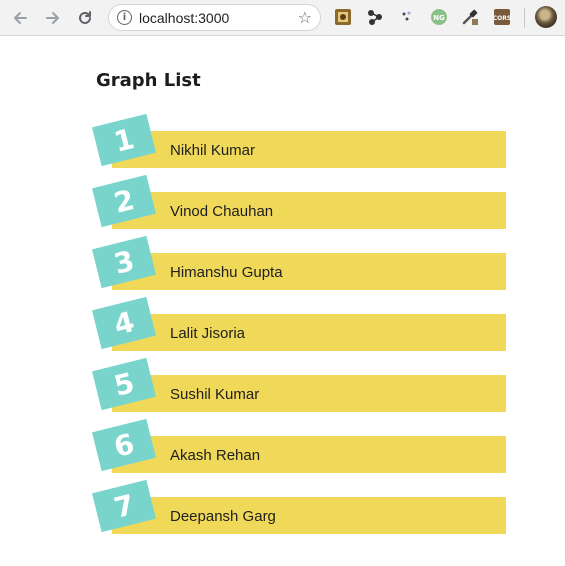 The height and width of the screenshot is (566, 565). I want to click on toolbar-divider, so click(524, 18).